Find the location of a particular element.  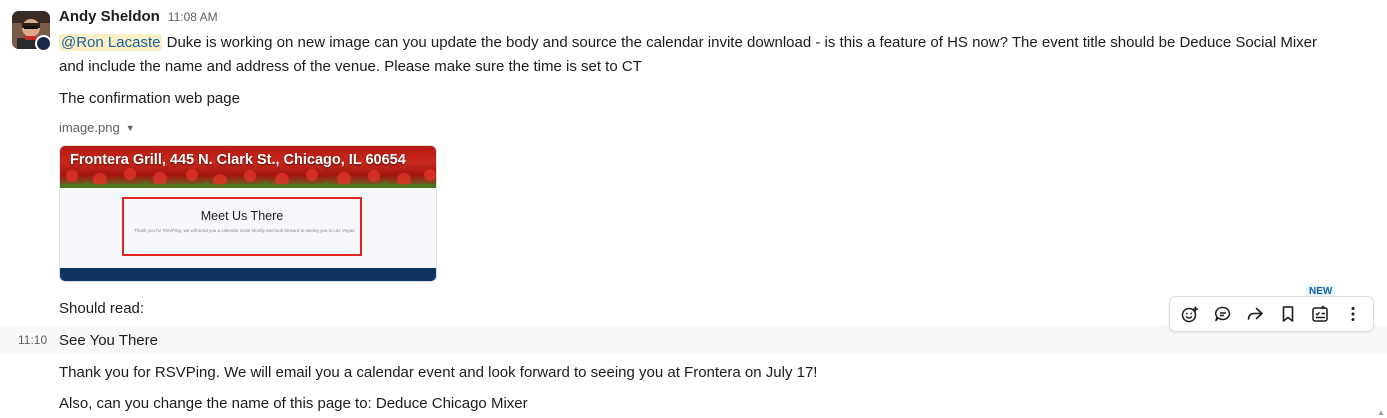

attachment-footer is located at coordinates (248, 274).